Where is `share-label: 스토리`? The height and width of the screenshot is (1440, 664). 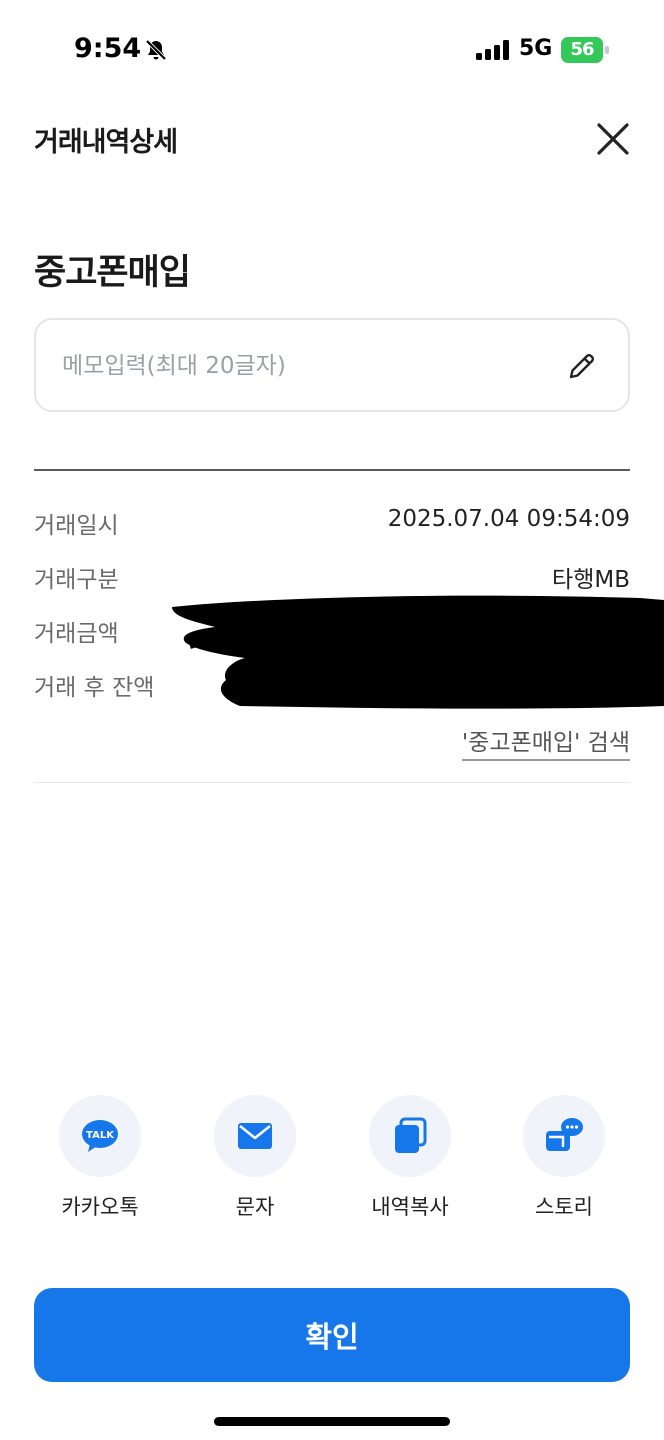
share-label: 스토리 is located at coordinates (564, 1207).